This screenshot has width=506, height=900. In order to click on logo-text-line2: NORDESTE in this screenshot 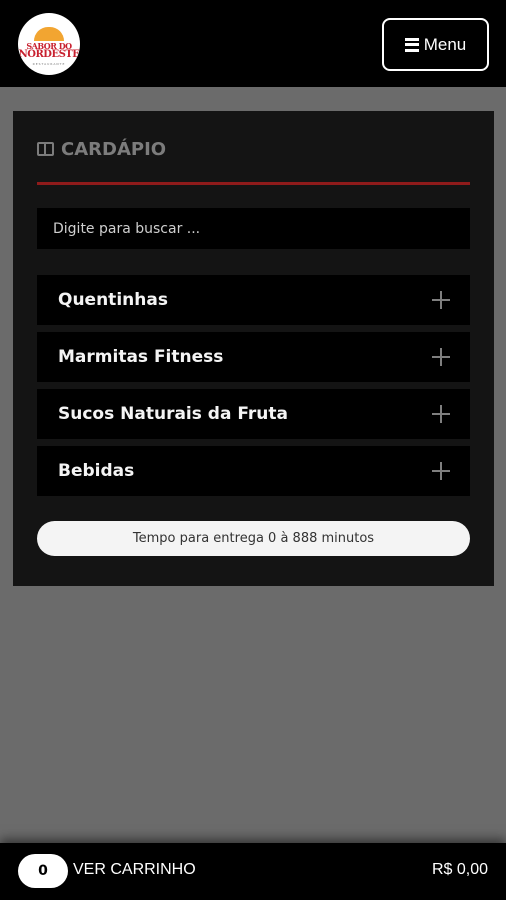, I will do `click(49, 54)`.